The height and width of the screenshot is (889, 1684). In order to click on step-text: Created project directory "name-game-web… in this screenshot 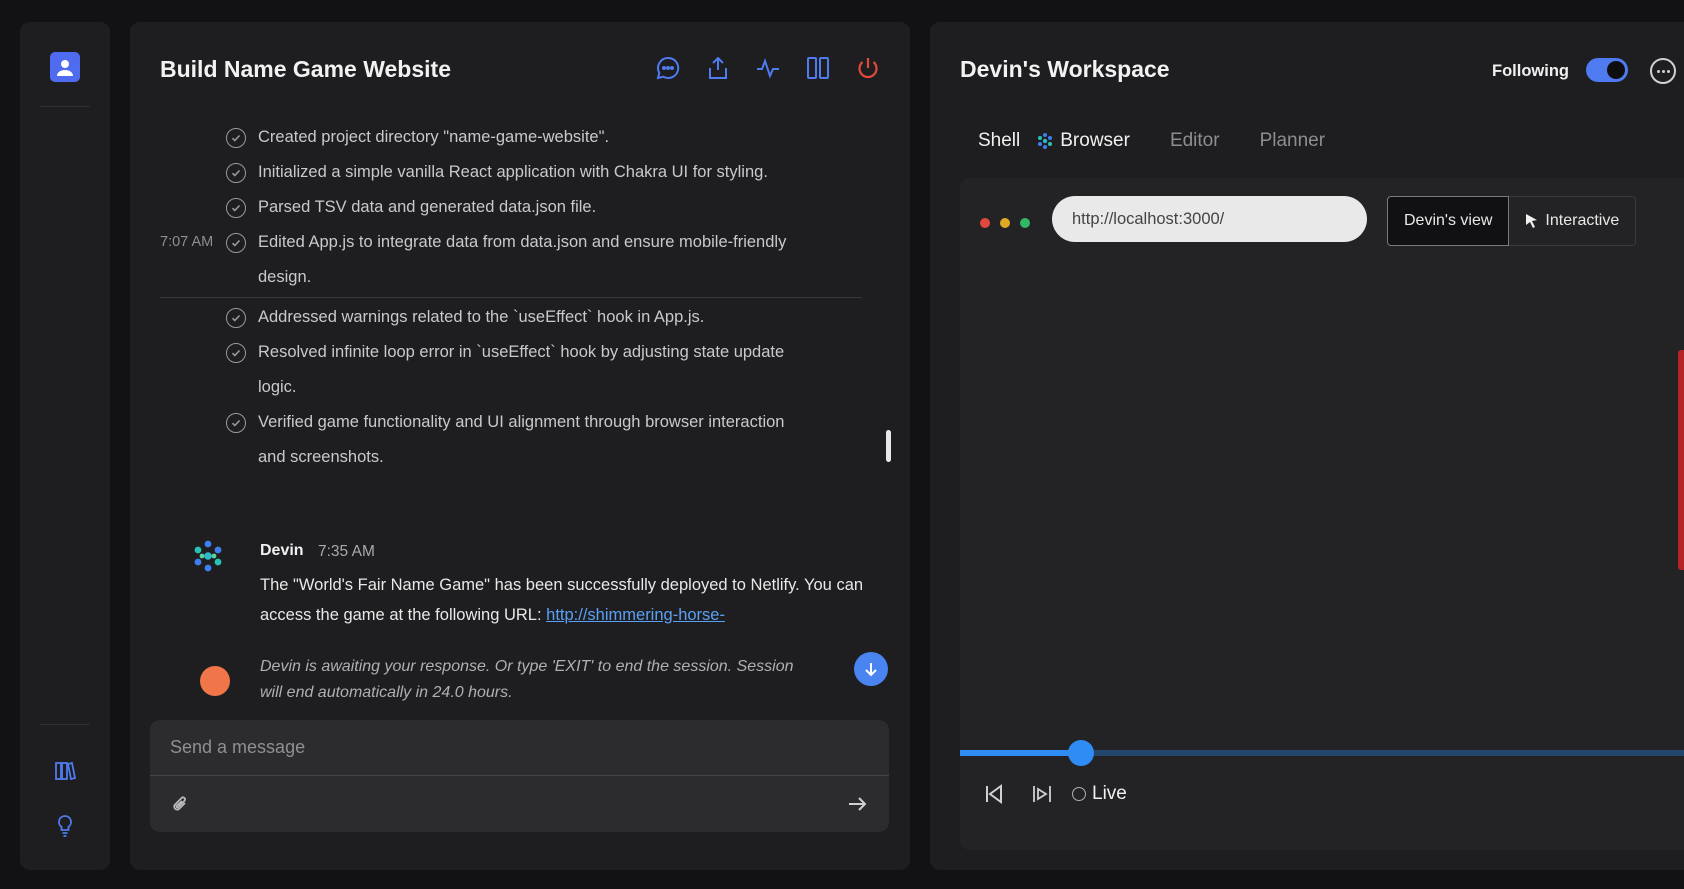, I will do `click(434, 137)`.